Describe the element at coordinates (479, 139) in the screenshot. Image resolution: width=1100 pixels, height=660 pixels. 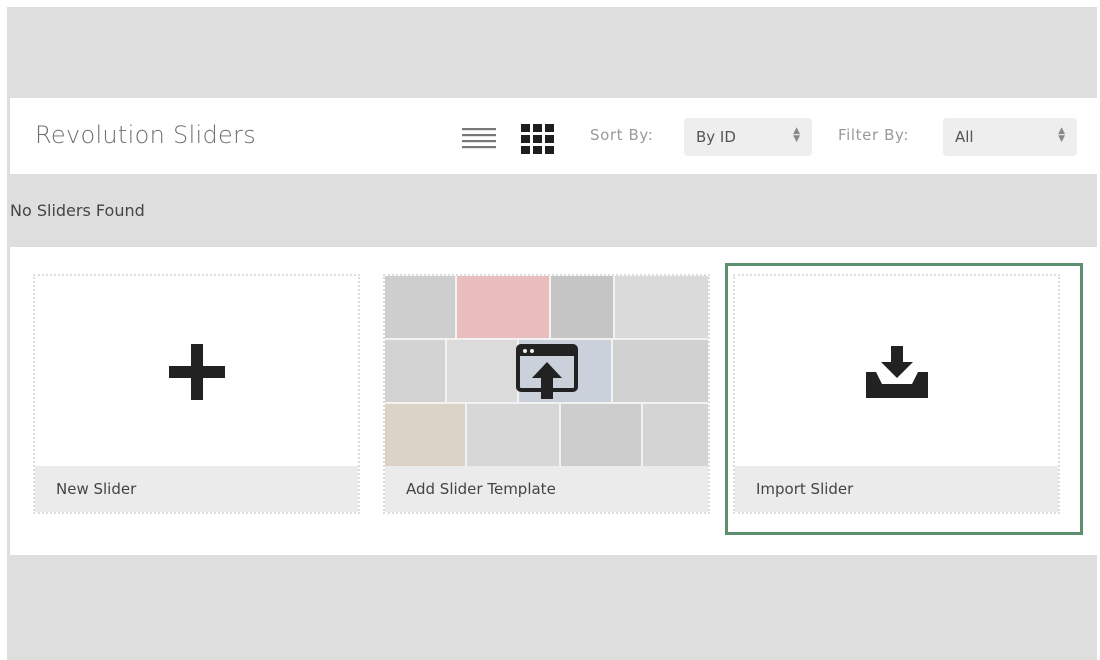
I see `list-view-icon` at that location.